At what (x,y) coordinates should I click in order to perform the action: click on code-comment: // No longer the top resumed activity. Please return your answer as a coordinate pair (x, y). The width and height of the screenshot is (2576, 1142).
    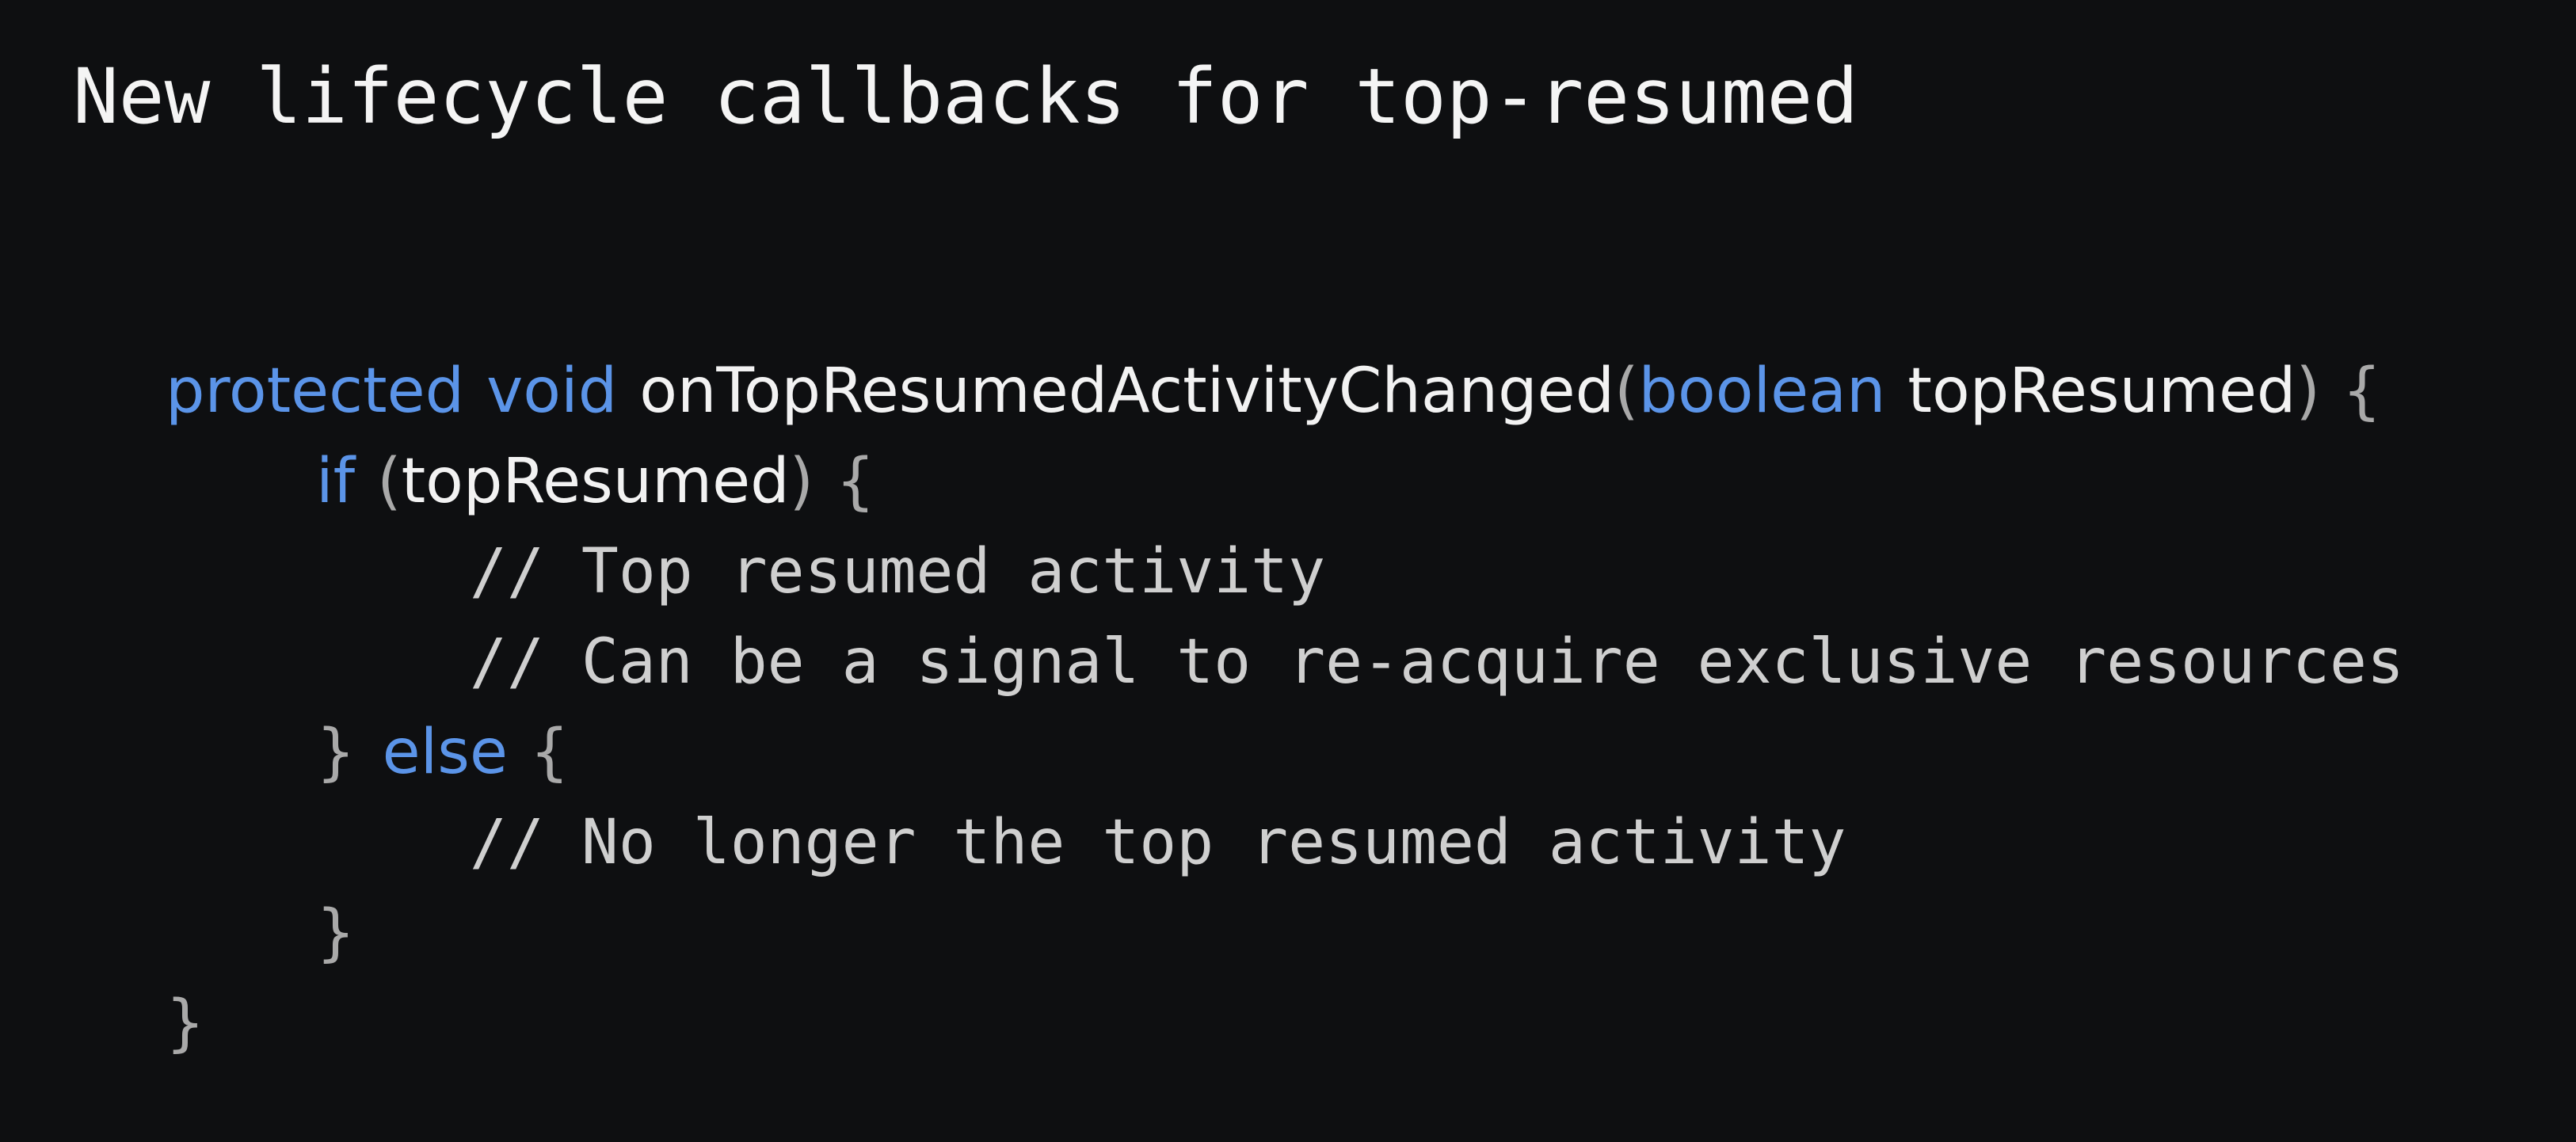
    Looking at the image, I should click on (1158, 842).